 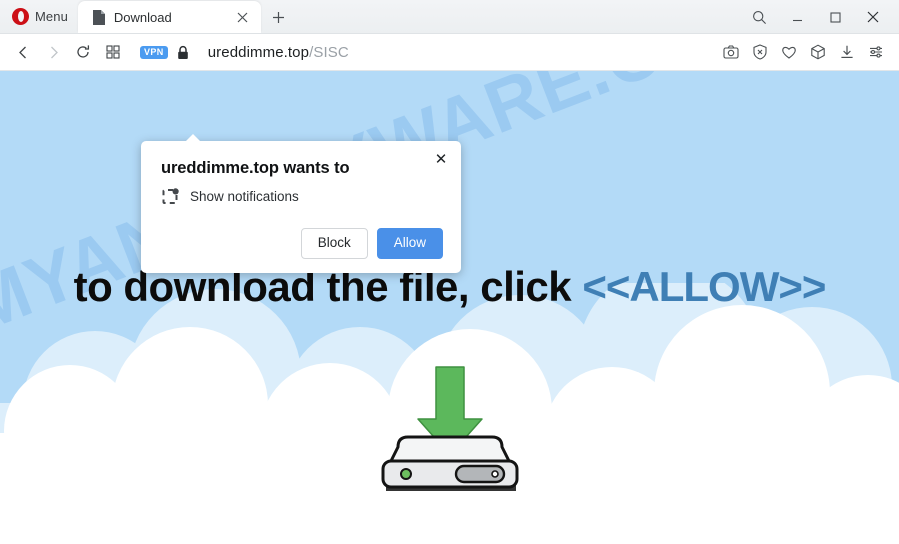 I want to click on browser-toolbar-icons, so click(x=803, y=52).